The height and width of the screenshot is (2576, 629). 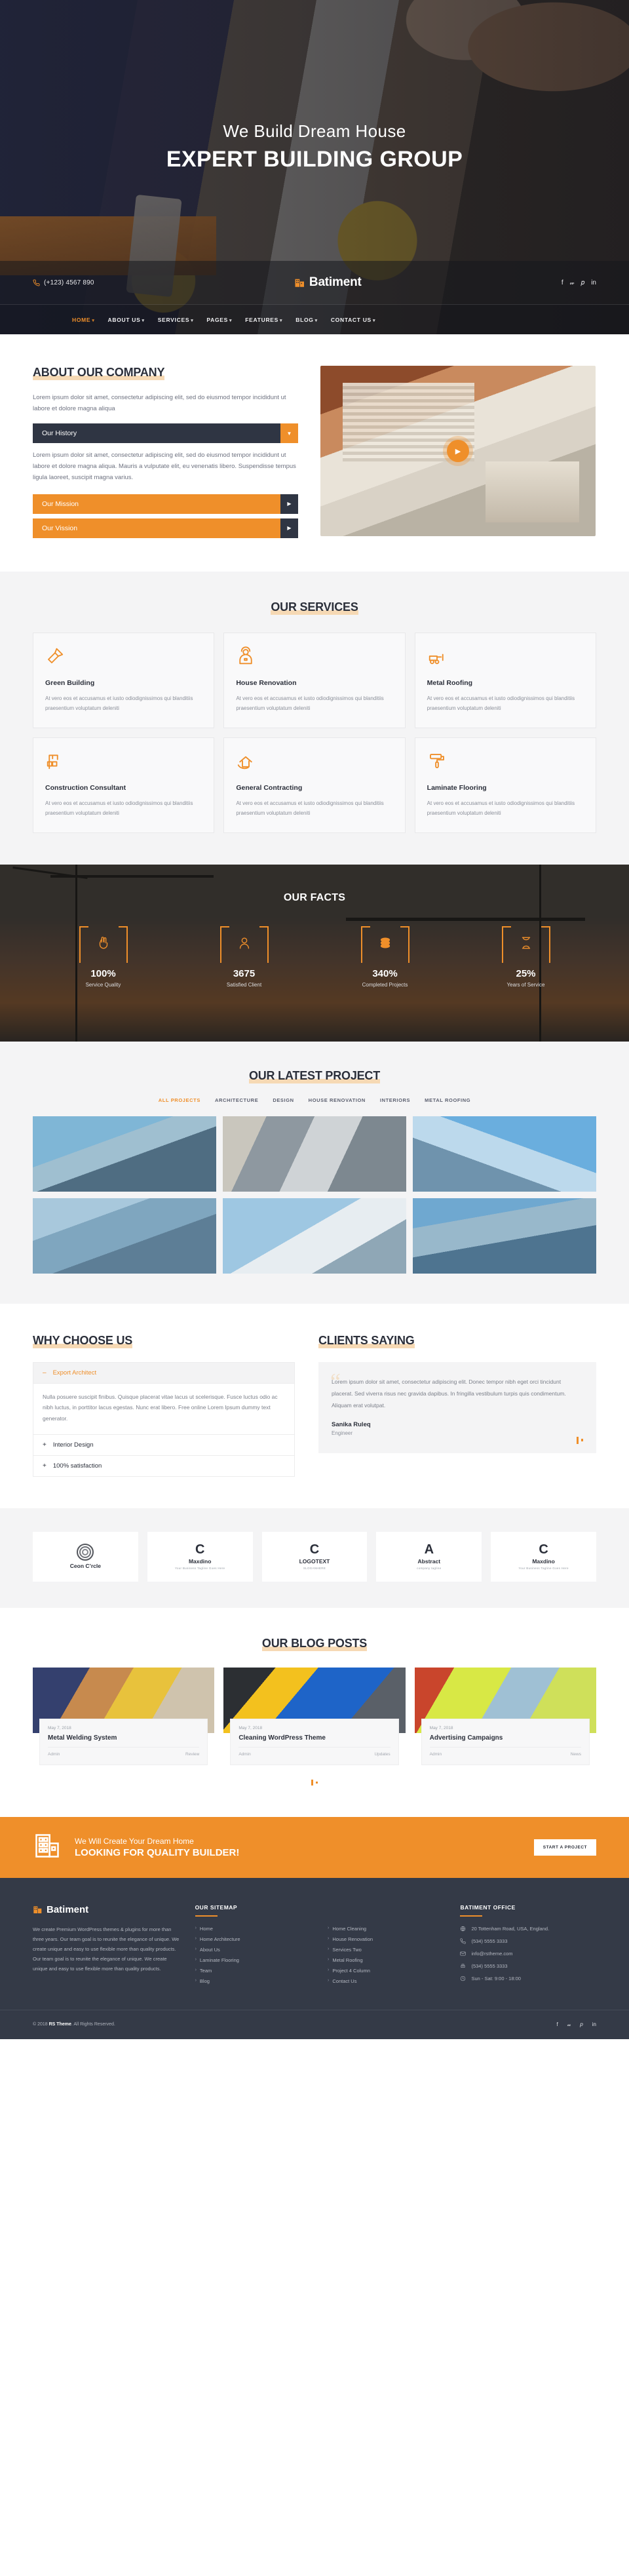 What do you see at coordinates (525, 985) in the screenshot?
I see `fact-label: Years of Service` at bounding box center [525, 985].